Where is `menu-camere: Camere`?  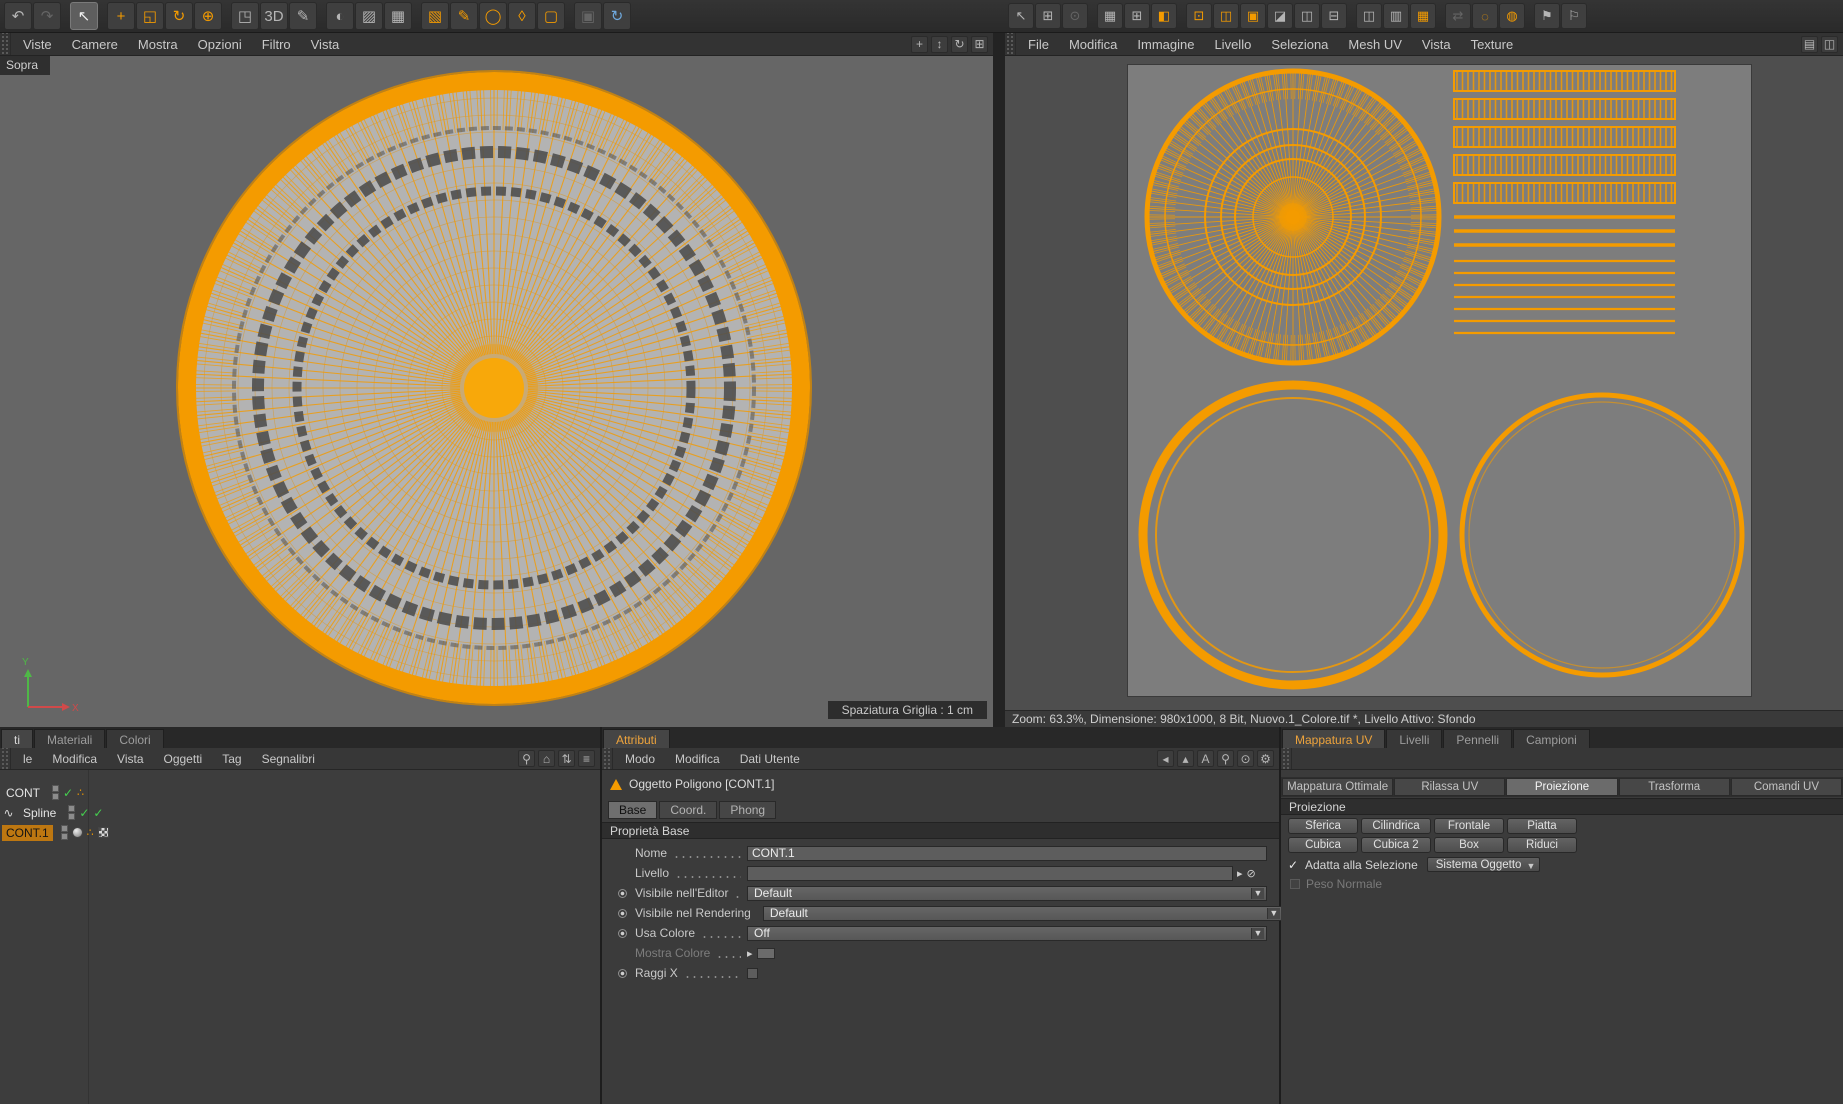
menu-camere: Camere is located at coordinates (95, 44).